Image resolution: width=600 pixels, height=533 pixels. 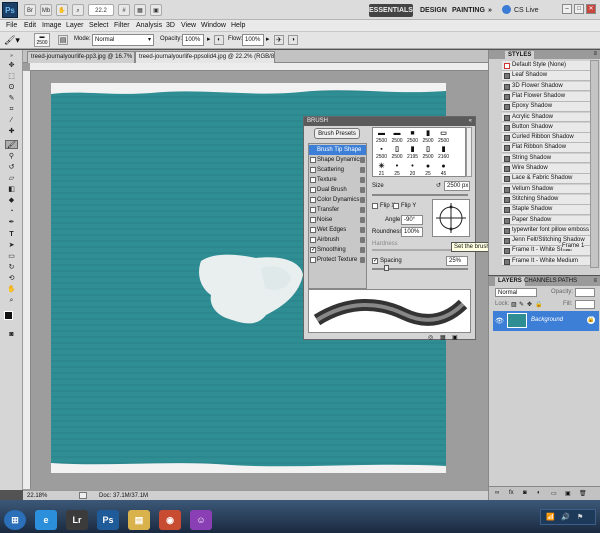 What do you see at coordinates (546, 158) in the screenshot?
I see `style-item: String Shadow` at bounding box center [546, 158].